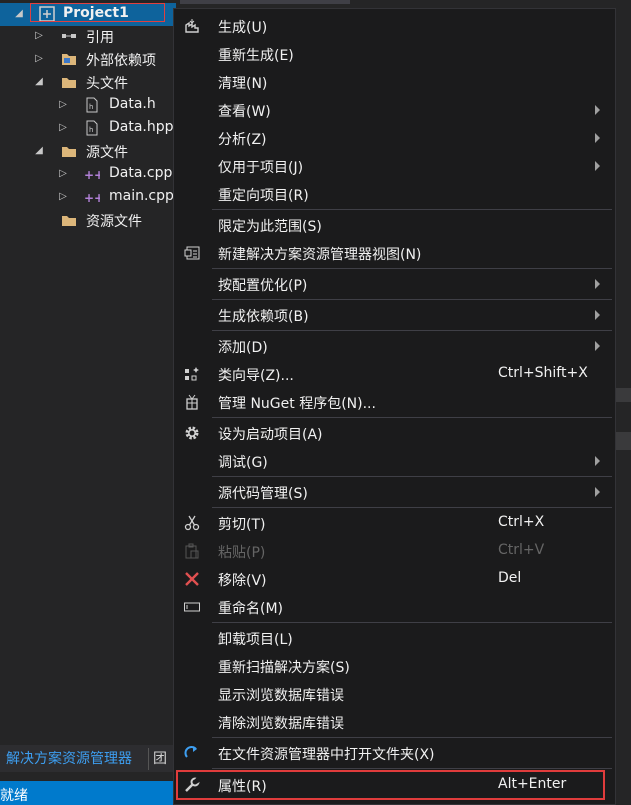 Image resolution: width=631 pixels, height=805 pixels. I want to click on tree-item-label: 头文件, so click(107, 84).